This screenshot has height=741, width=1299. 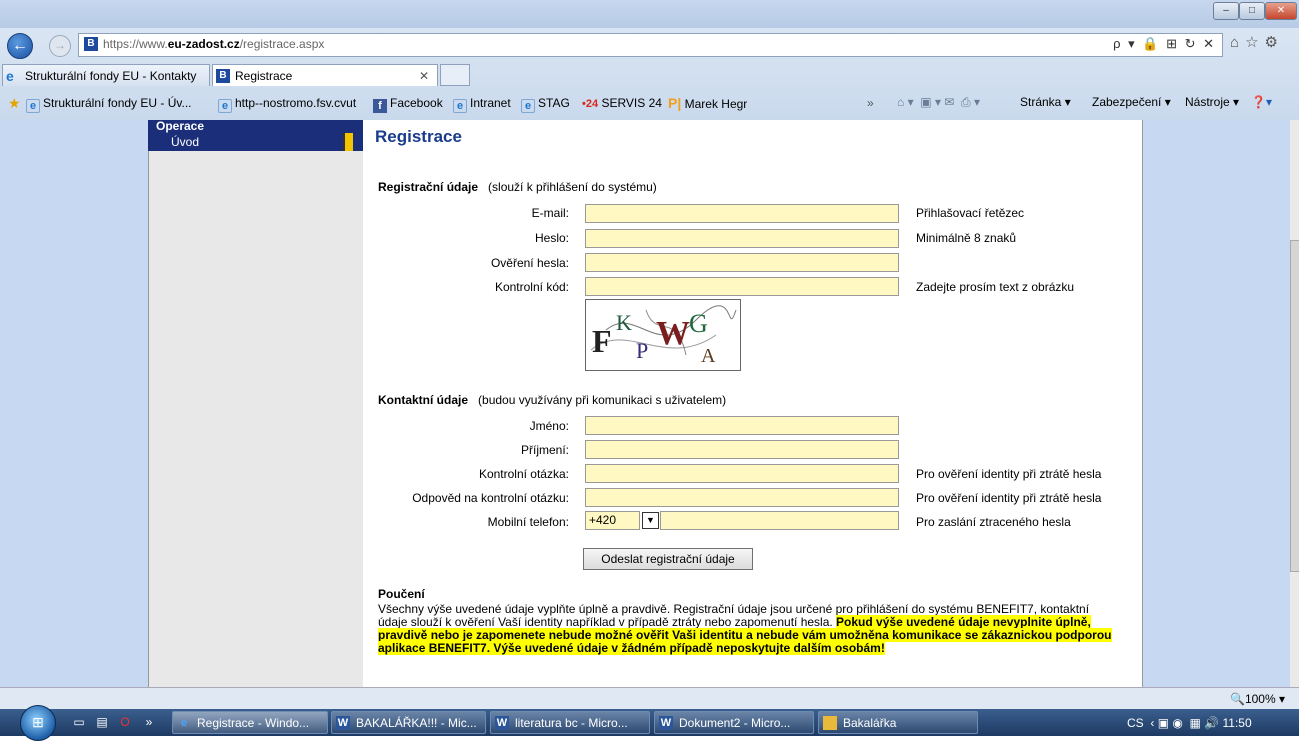 What do you see at coordinates (779, 520) in the screenshot?
I see `mobile-phone-field` at bounding box center [779, 520].